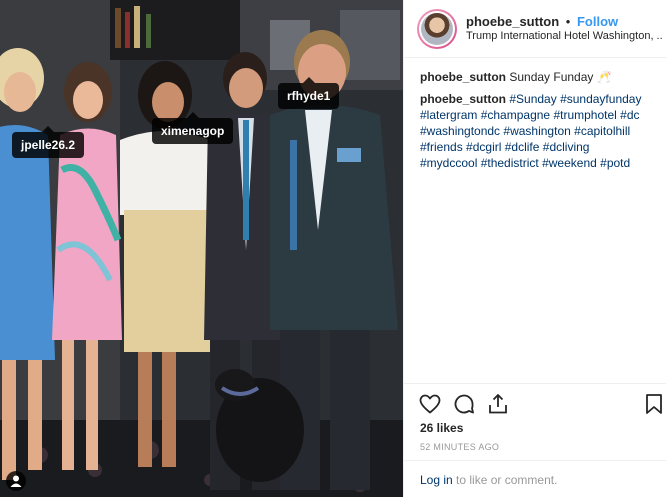  Describe the element at coordinates (512, 21) in the screenshot. I see `username-link: phoebe_sutton` at that location.